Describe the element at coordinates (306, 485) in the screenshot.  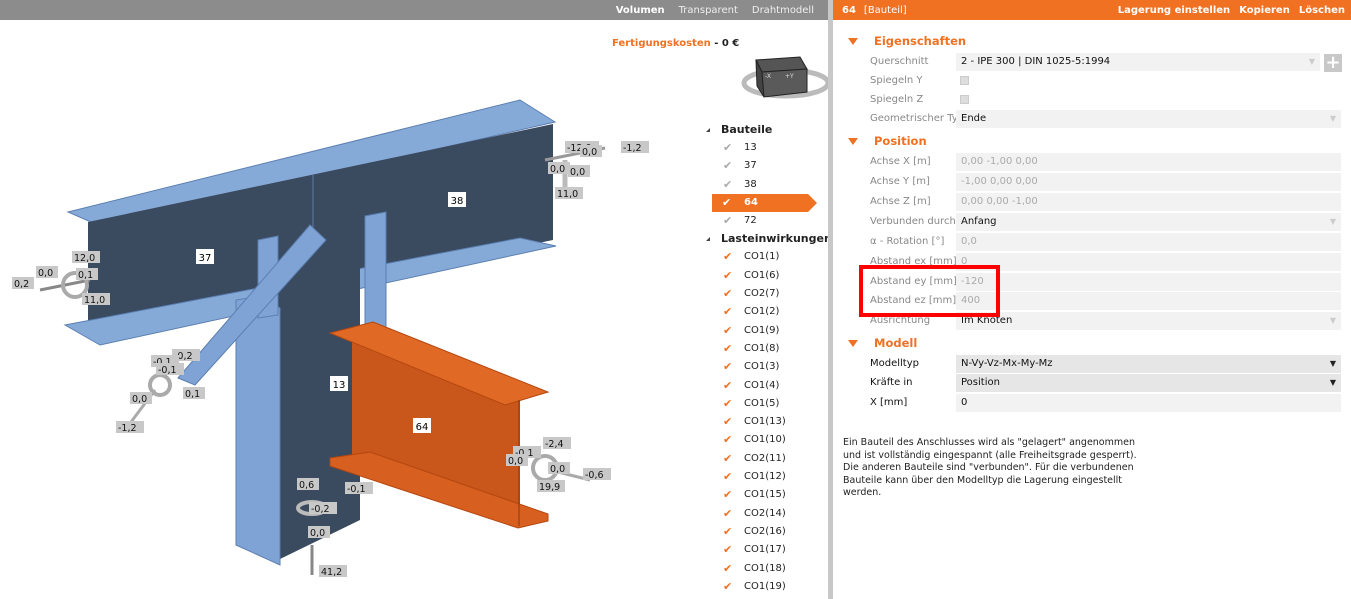
I see `load-value-label: 0,6` at that location.